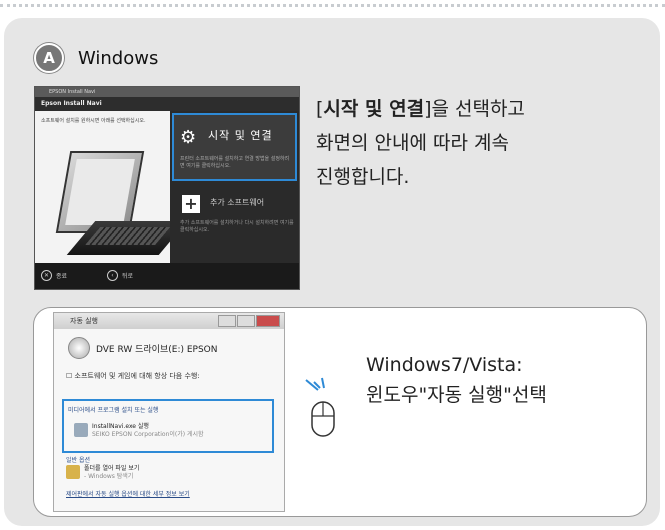 The height and width of the screenshot is (530, 665). I want to click on always-do-checkbox: ☐ 소프트웨어 및 게임에 대해 항상 다음 수행:, so click(133, 376).